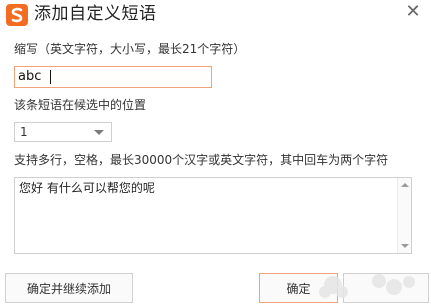 The image size is (431, 304). Describe the element at coordinates (405, 246) in the screenshot. I see `scroll-down-icon` at that location.